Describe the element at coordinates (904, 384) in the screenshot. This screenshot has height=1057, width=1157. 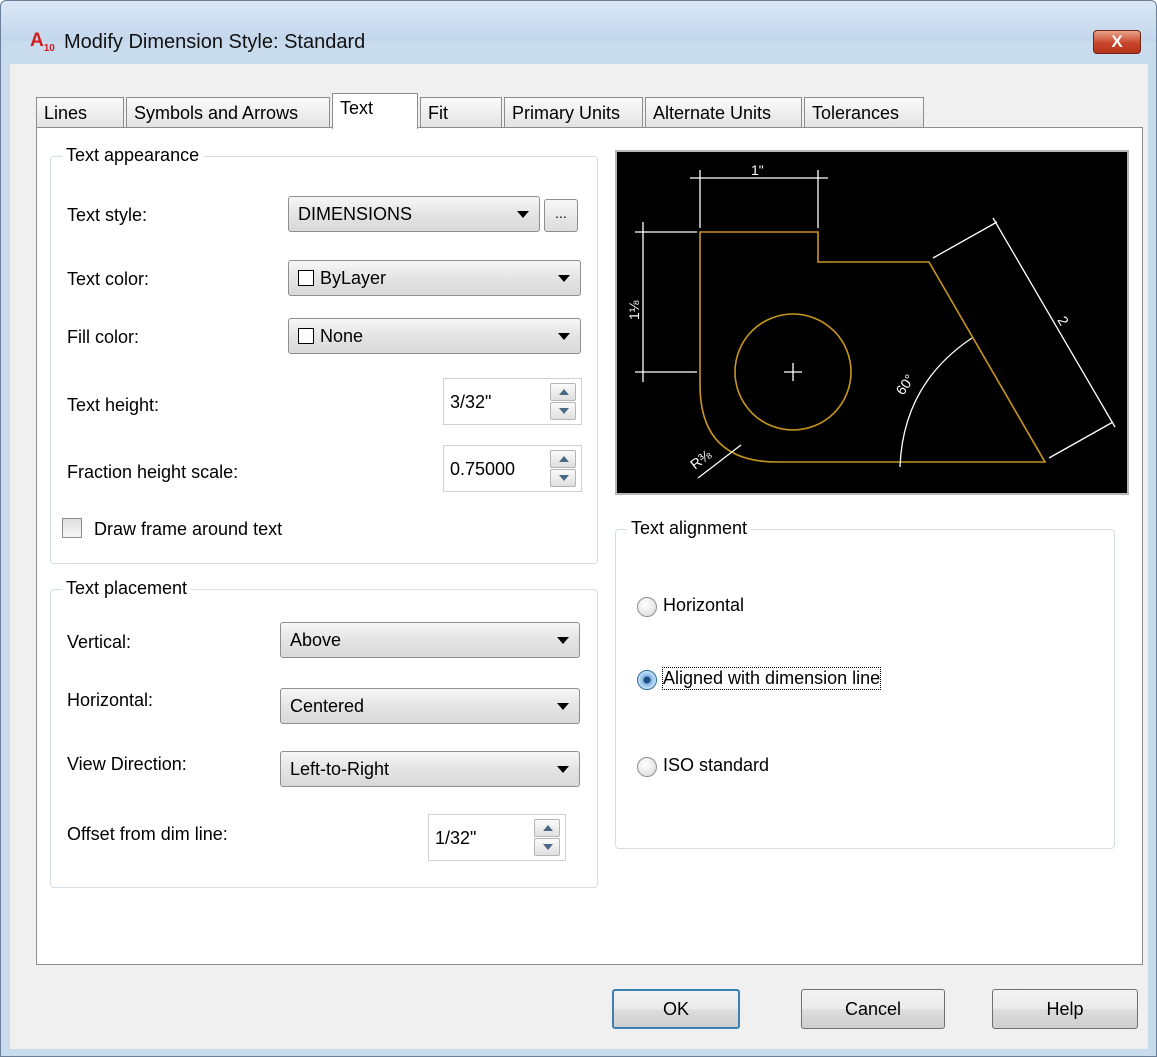
I see `preview-dim-angle: 60°` at that location.